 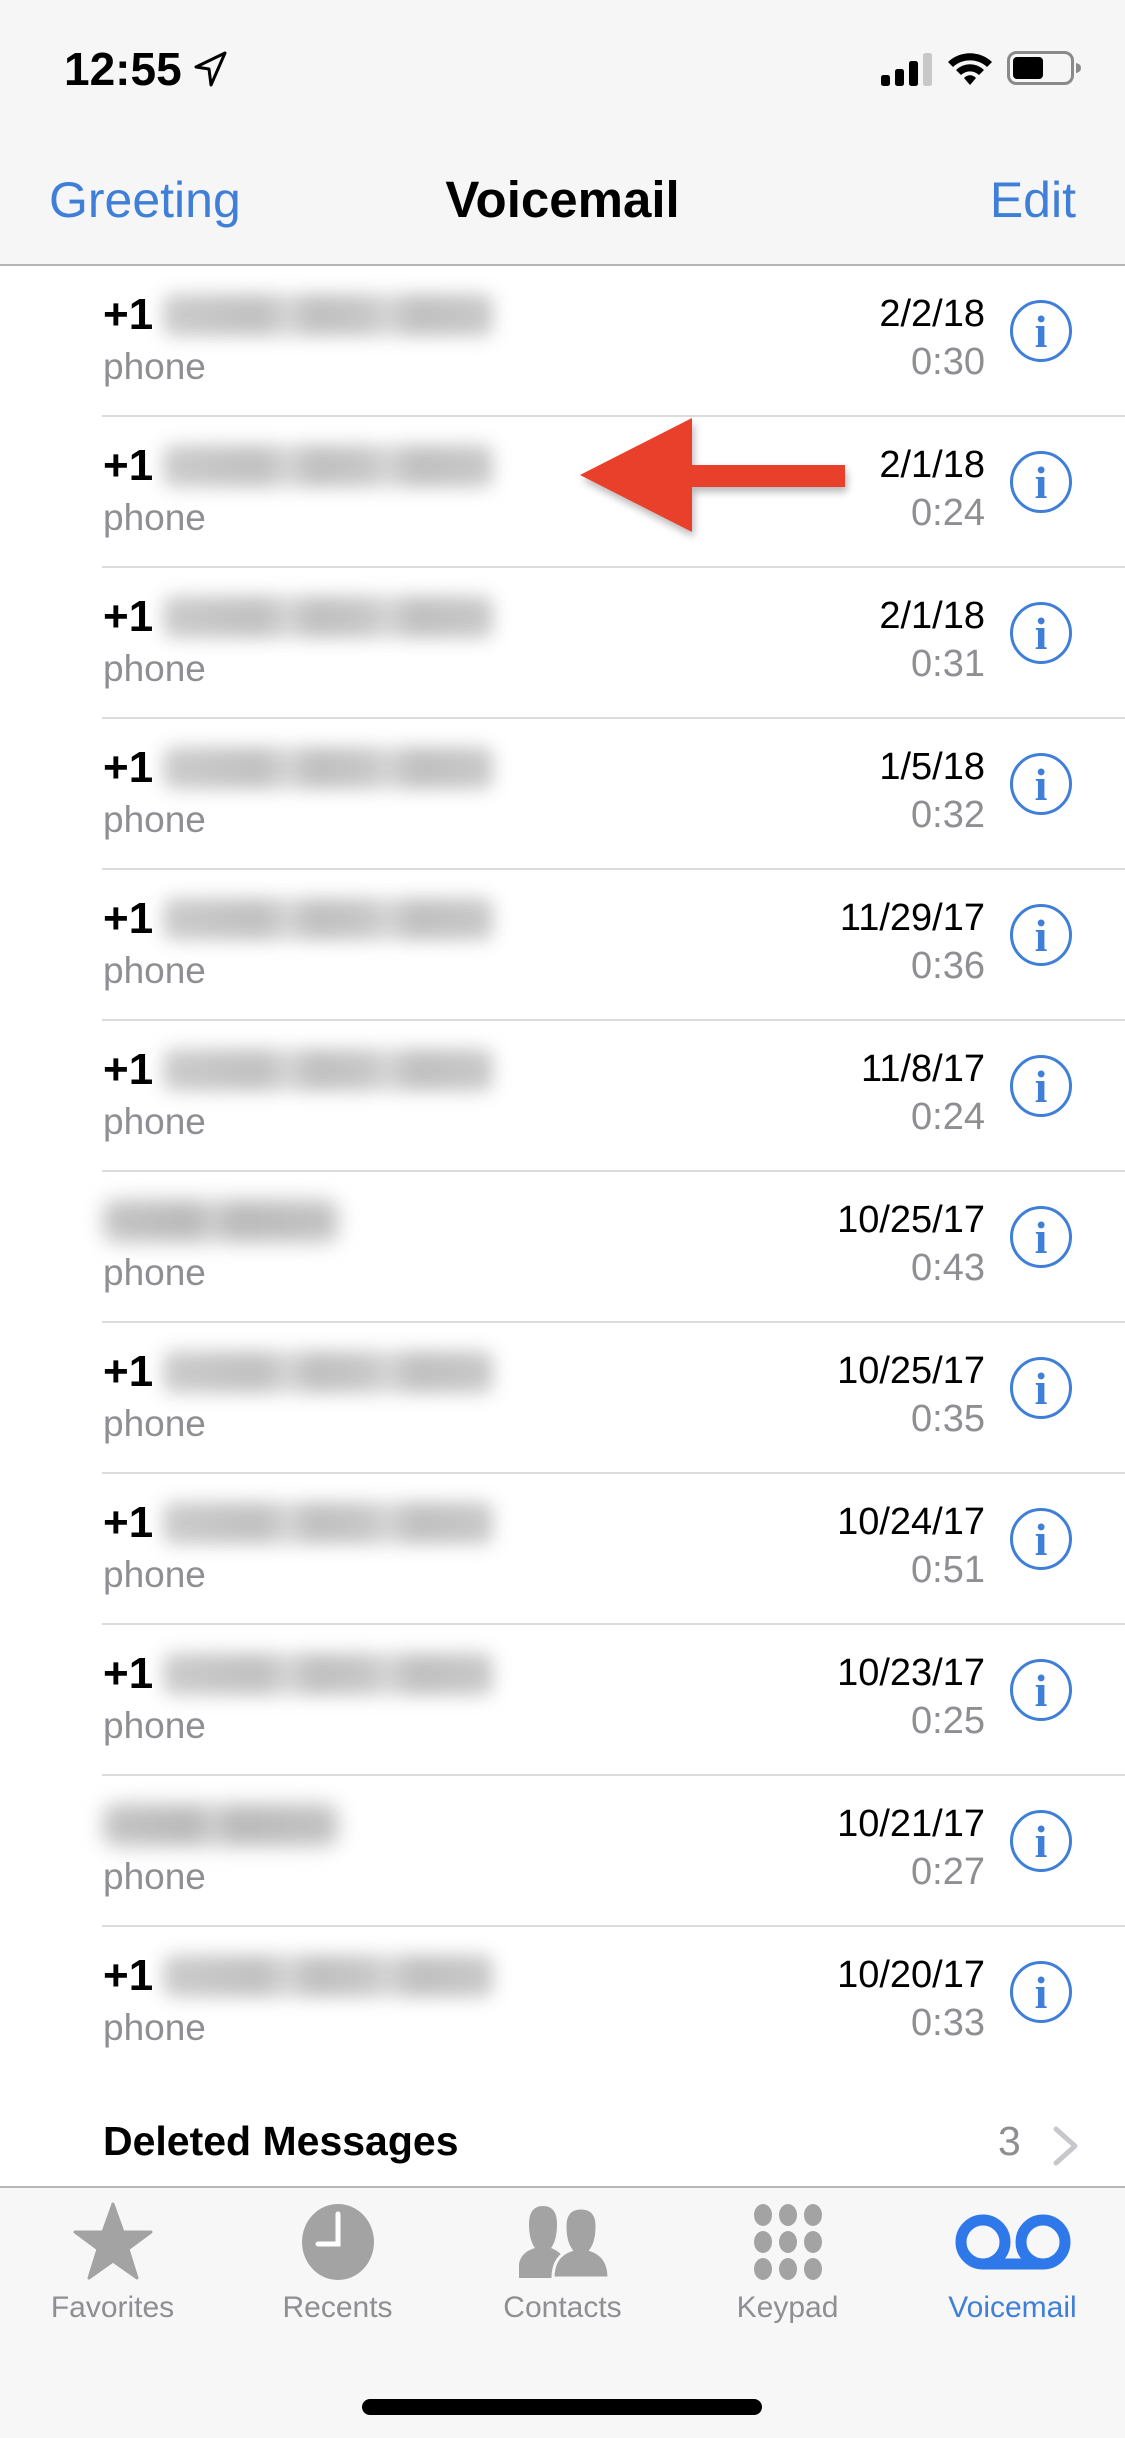 I want to click on status-time: 12:55, so click(x=123, y=69).